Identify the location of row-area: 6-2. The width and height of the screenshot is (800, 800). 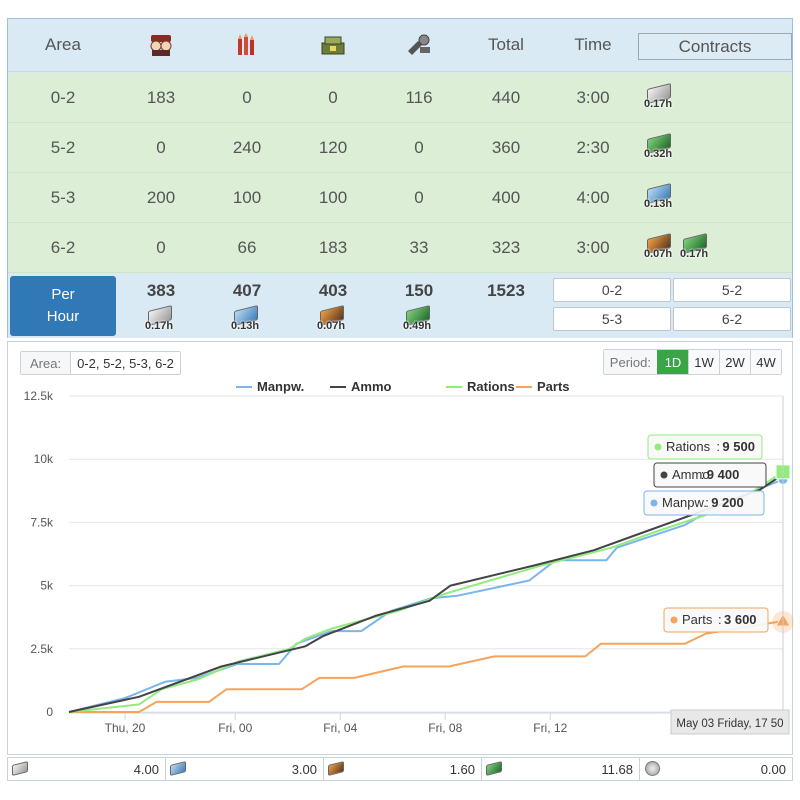
(63, 247).